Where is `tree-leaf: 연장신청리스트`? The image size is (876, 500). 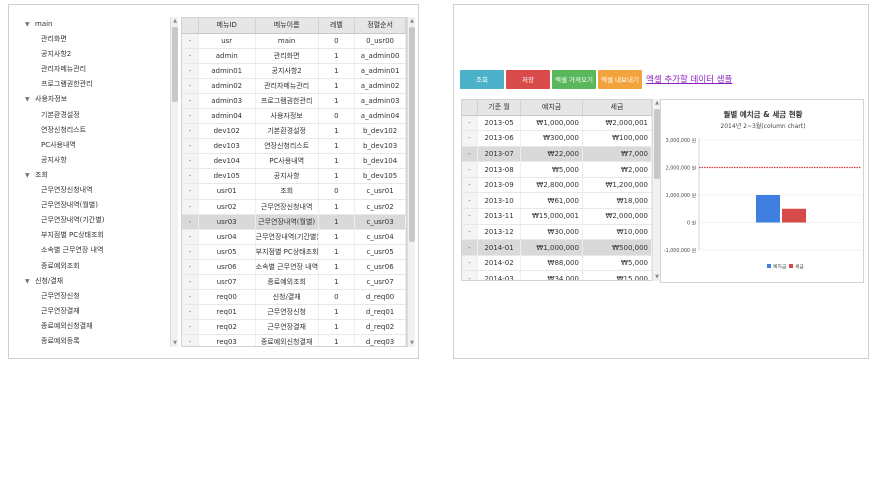
tree-leaf: 연장신청리스트 is located at coordinates (100, 130).